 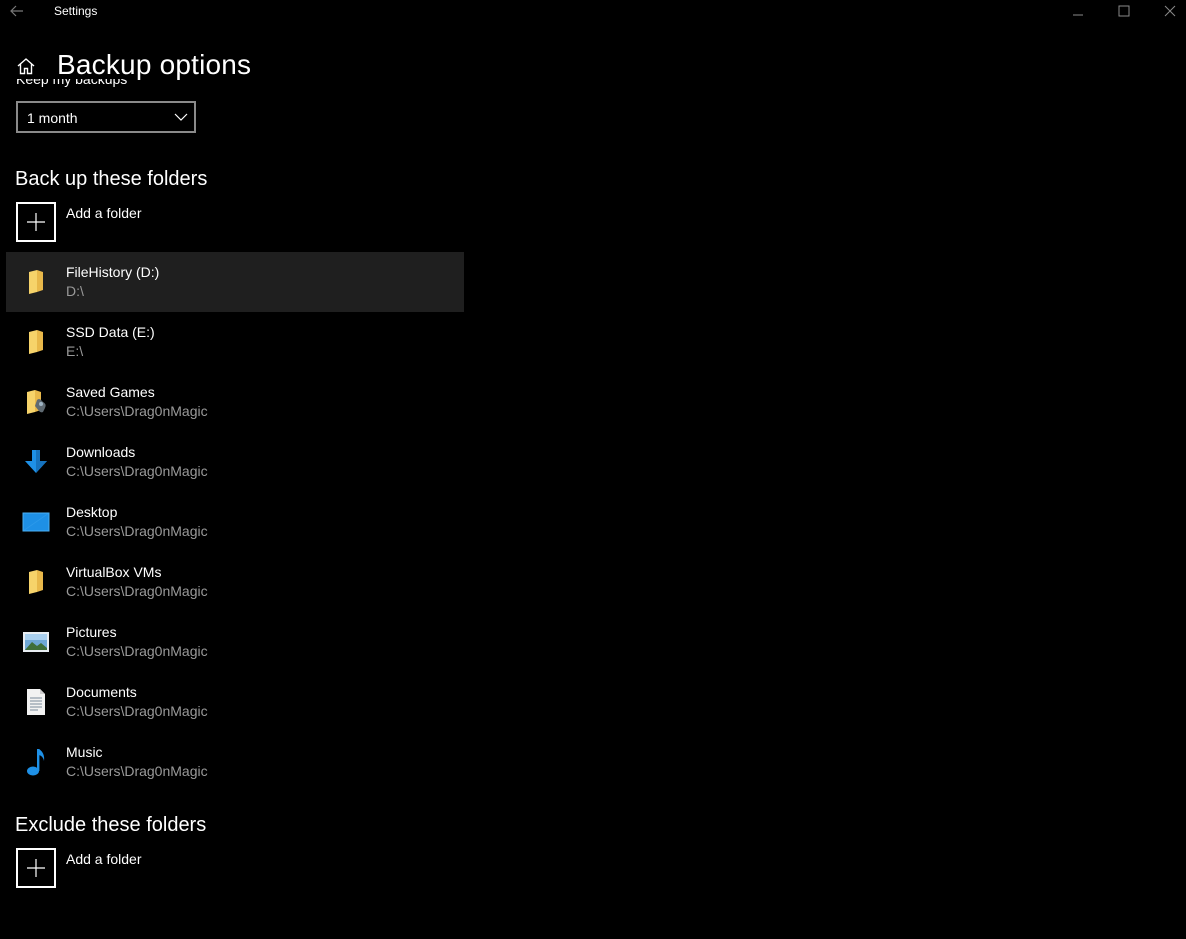 What do you see at coordinates (235, 582) in the screenshot?
I see `folder-item-virtualbox-vms: VirtualBox VMs C:\Users\Drag0nMagic` at bounding box center [235, 582].